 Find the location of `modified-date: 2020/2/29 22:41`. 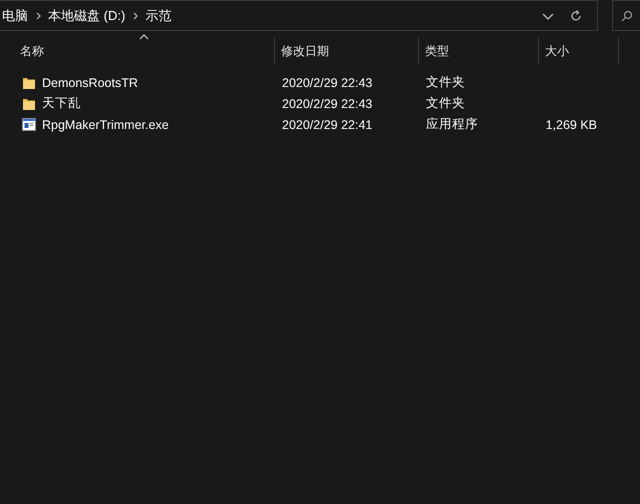

modified-date: 2020/2/29 22:41 is located at coordinates (327, 125).